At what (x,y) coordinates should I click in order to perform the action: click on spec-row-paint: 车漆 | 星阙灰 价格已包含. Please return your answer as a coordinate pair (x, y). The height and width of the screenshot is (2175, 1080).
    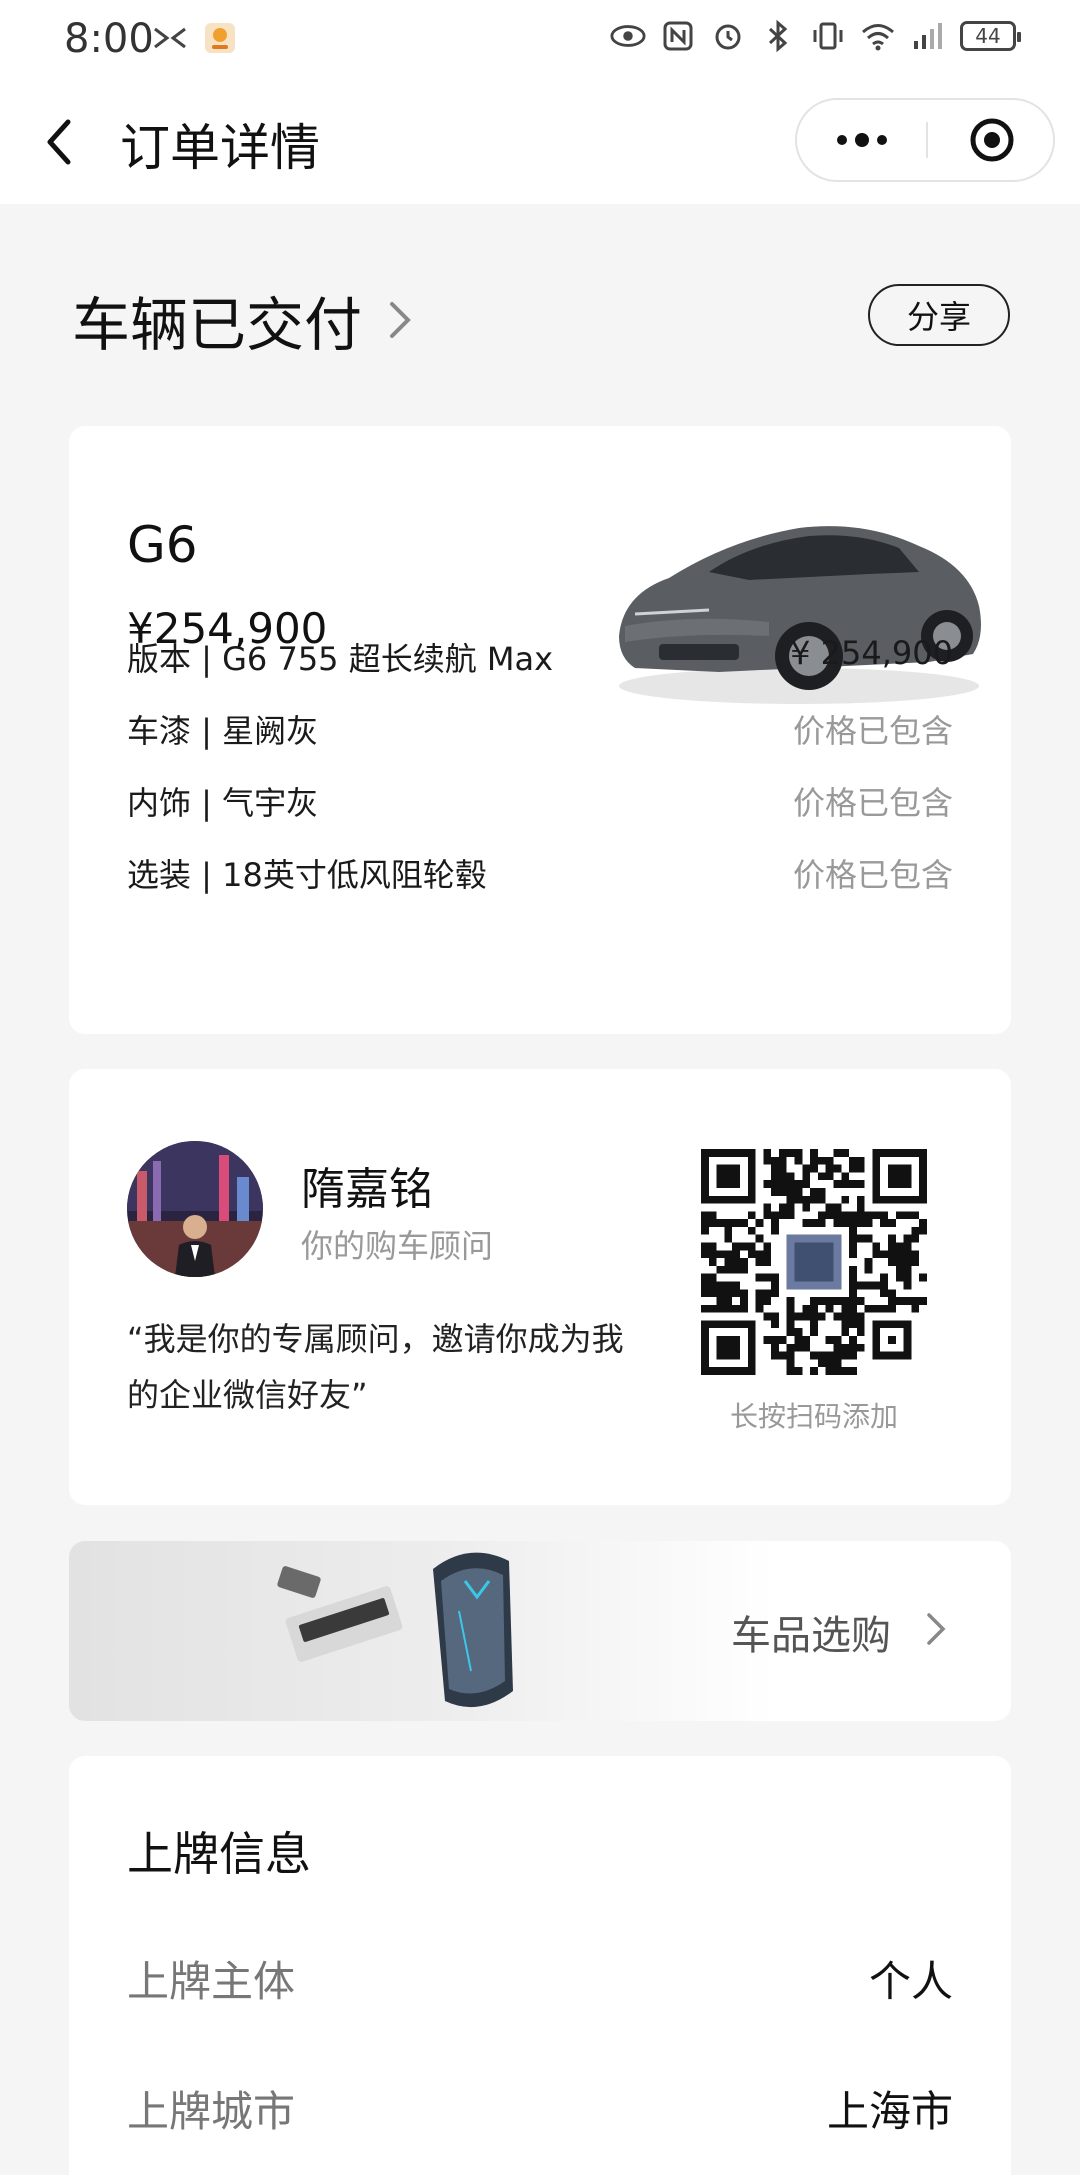
    Looking at the image, I should click on (540, 728).